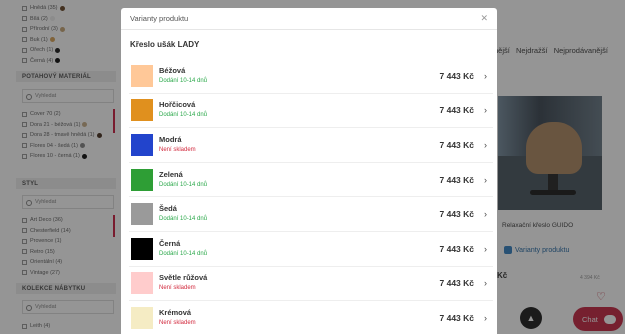  What do you see at coordinates (484, 18) in the screenshot?
I see `close-icon: ✕` at bounding box center [484, 18].